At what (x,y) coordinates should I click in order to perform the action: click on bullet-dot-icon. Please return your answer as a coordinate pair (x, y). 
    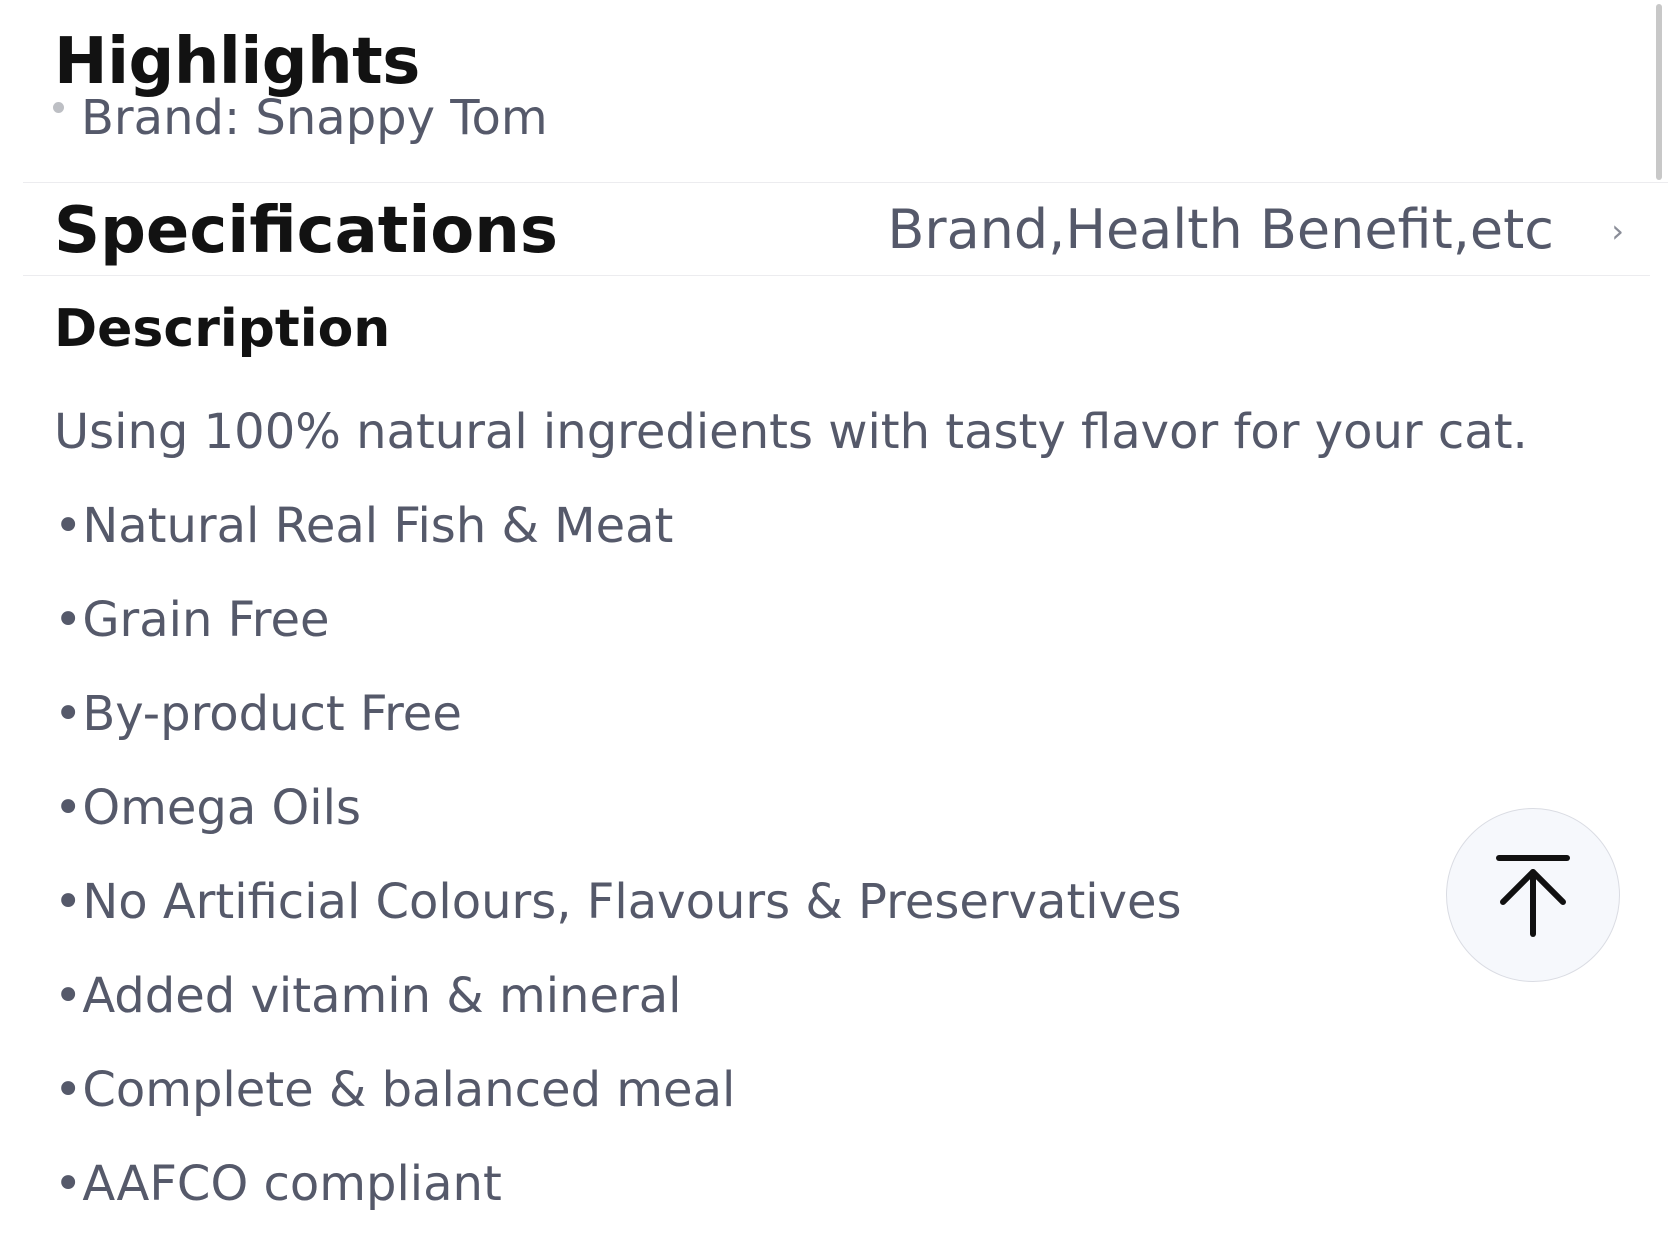
    Looking at the image, I should click on (58, 107).